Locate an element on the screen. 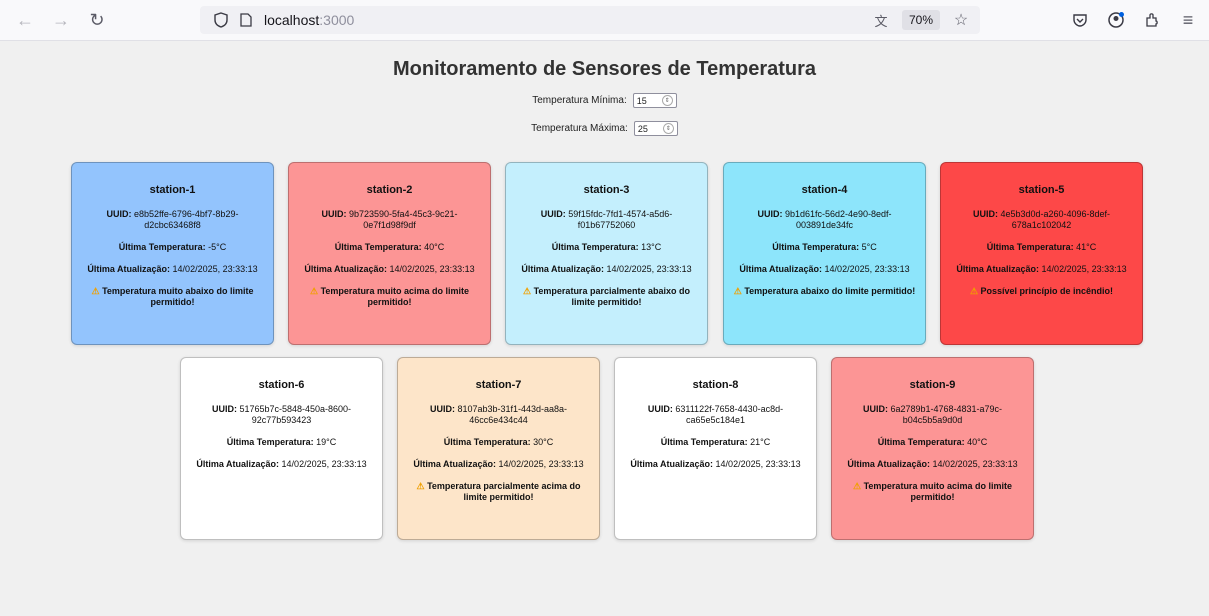 The height and width of the screenshot is (616, 1209). min-temperature-value: 15 is located at coordinates (641, 100).